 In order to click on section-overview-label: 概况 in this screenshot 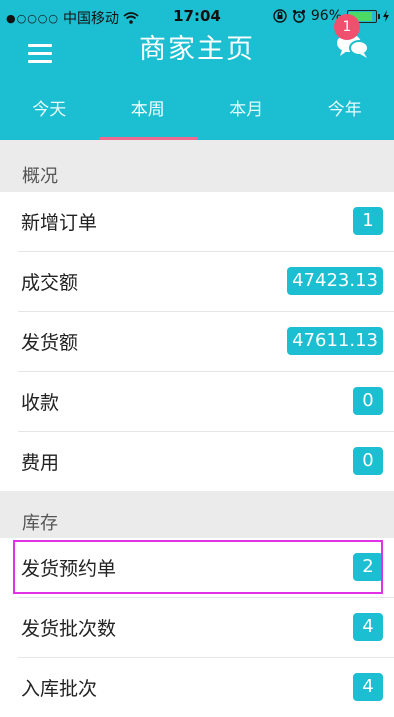, I will do `click(40, 175)`.